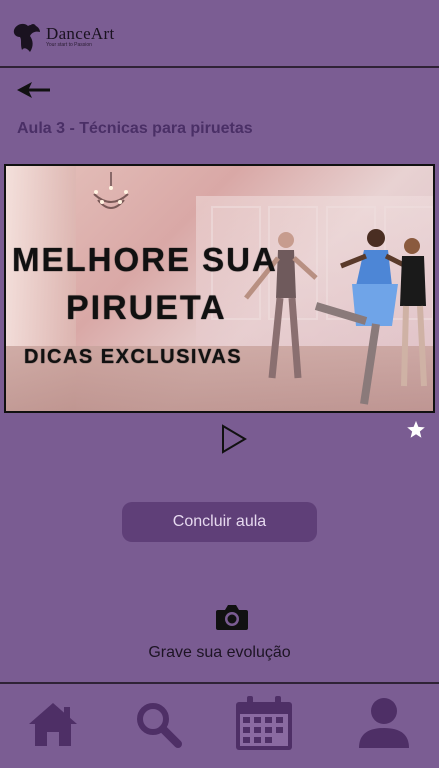 The width and height of the screenshot is (439, 768). I want to click on camera-icon, so click(232, 617).